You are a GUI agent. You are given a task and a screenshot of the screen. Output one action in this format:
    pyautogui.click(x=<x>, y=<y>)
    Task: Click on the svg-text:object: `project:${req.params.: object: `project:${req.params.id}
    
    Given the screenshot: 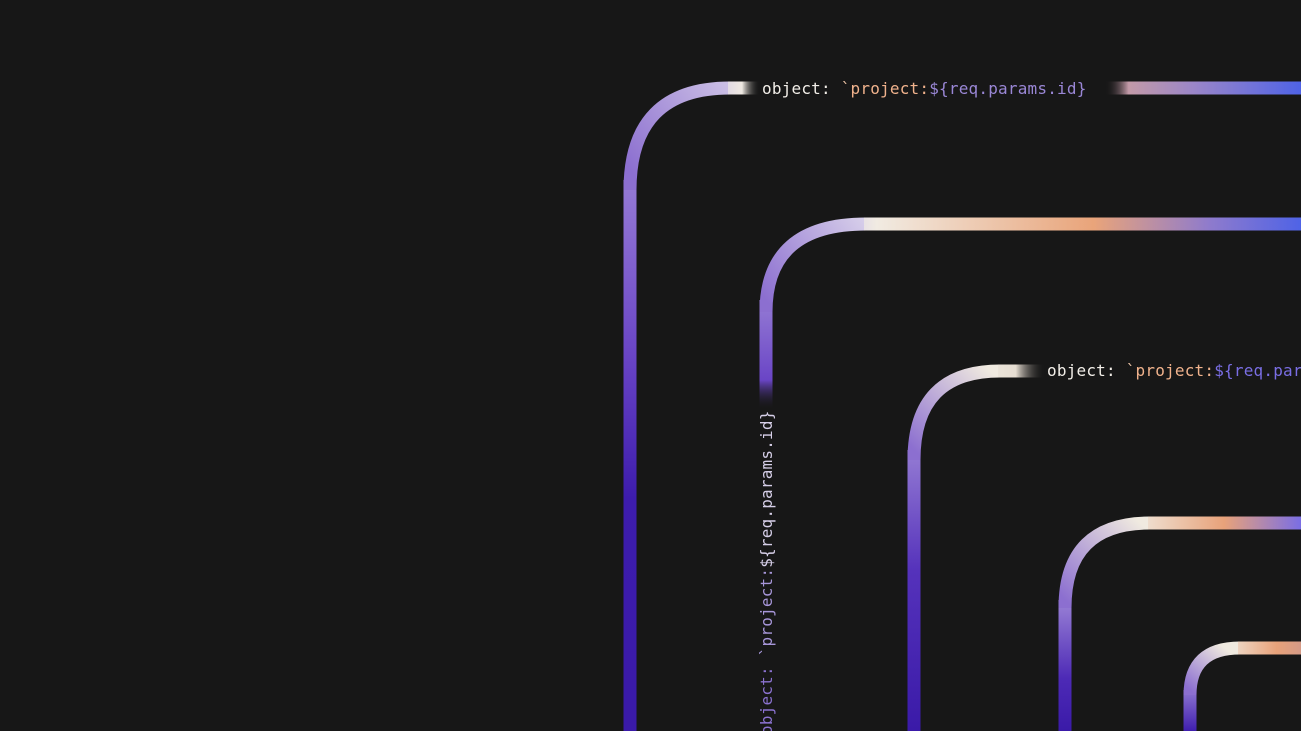 What is the action you would take?
    pyautogui.click(x=766, y=570)
    